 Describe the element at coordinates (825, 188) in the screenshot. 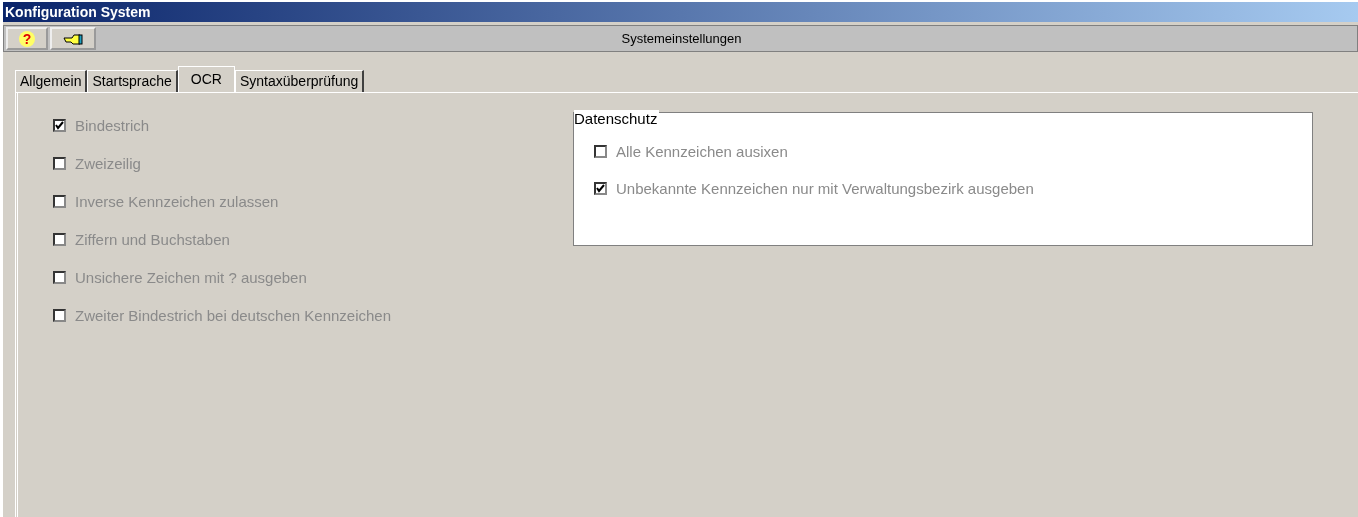

I see `checkbox-label: Unbekannte Kennzeichen nur mit Verwaltungsbezirk ausgeben` at that location.